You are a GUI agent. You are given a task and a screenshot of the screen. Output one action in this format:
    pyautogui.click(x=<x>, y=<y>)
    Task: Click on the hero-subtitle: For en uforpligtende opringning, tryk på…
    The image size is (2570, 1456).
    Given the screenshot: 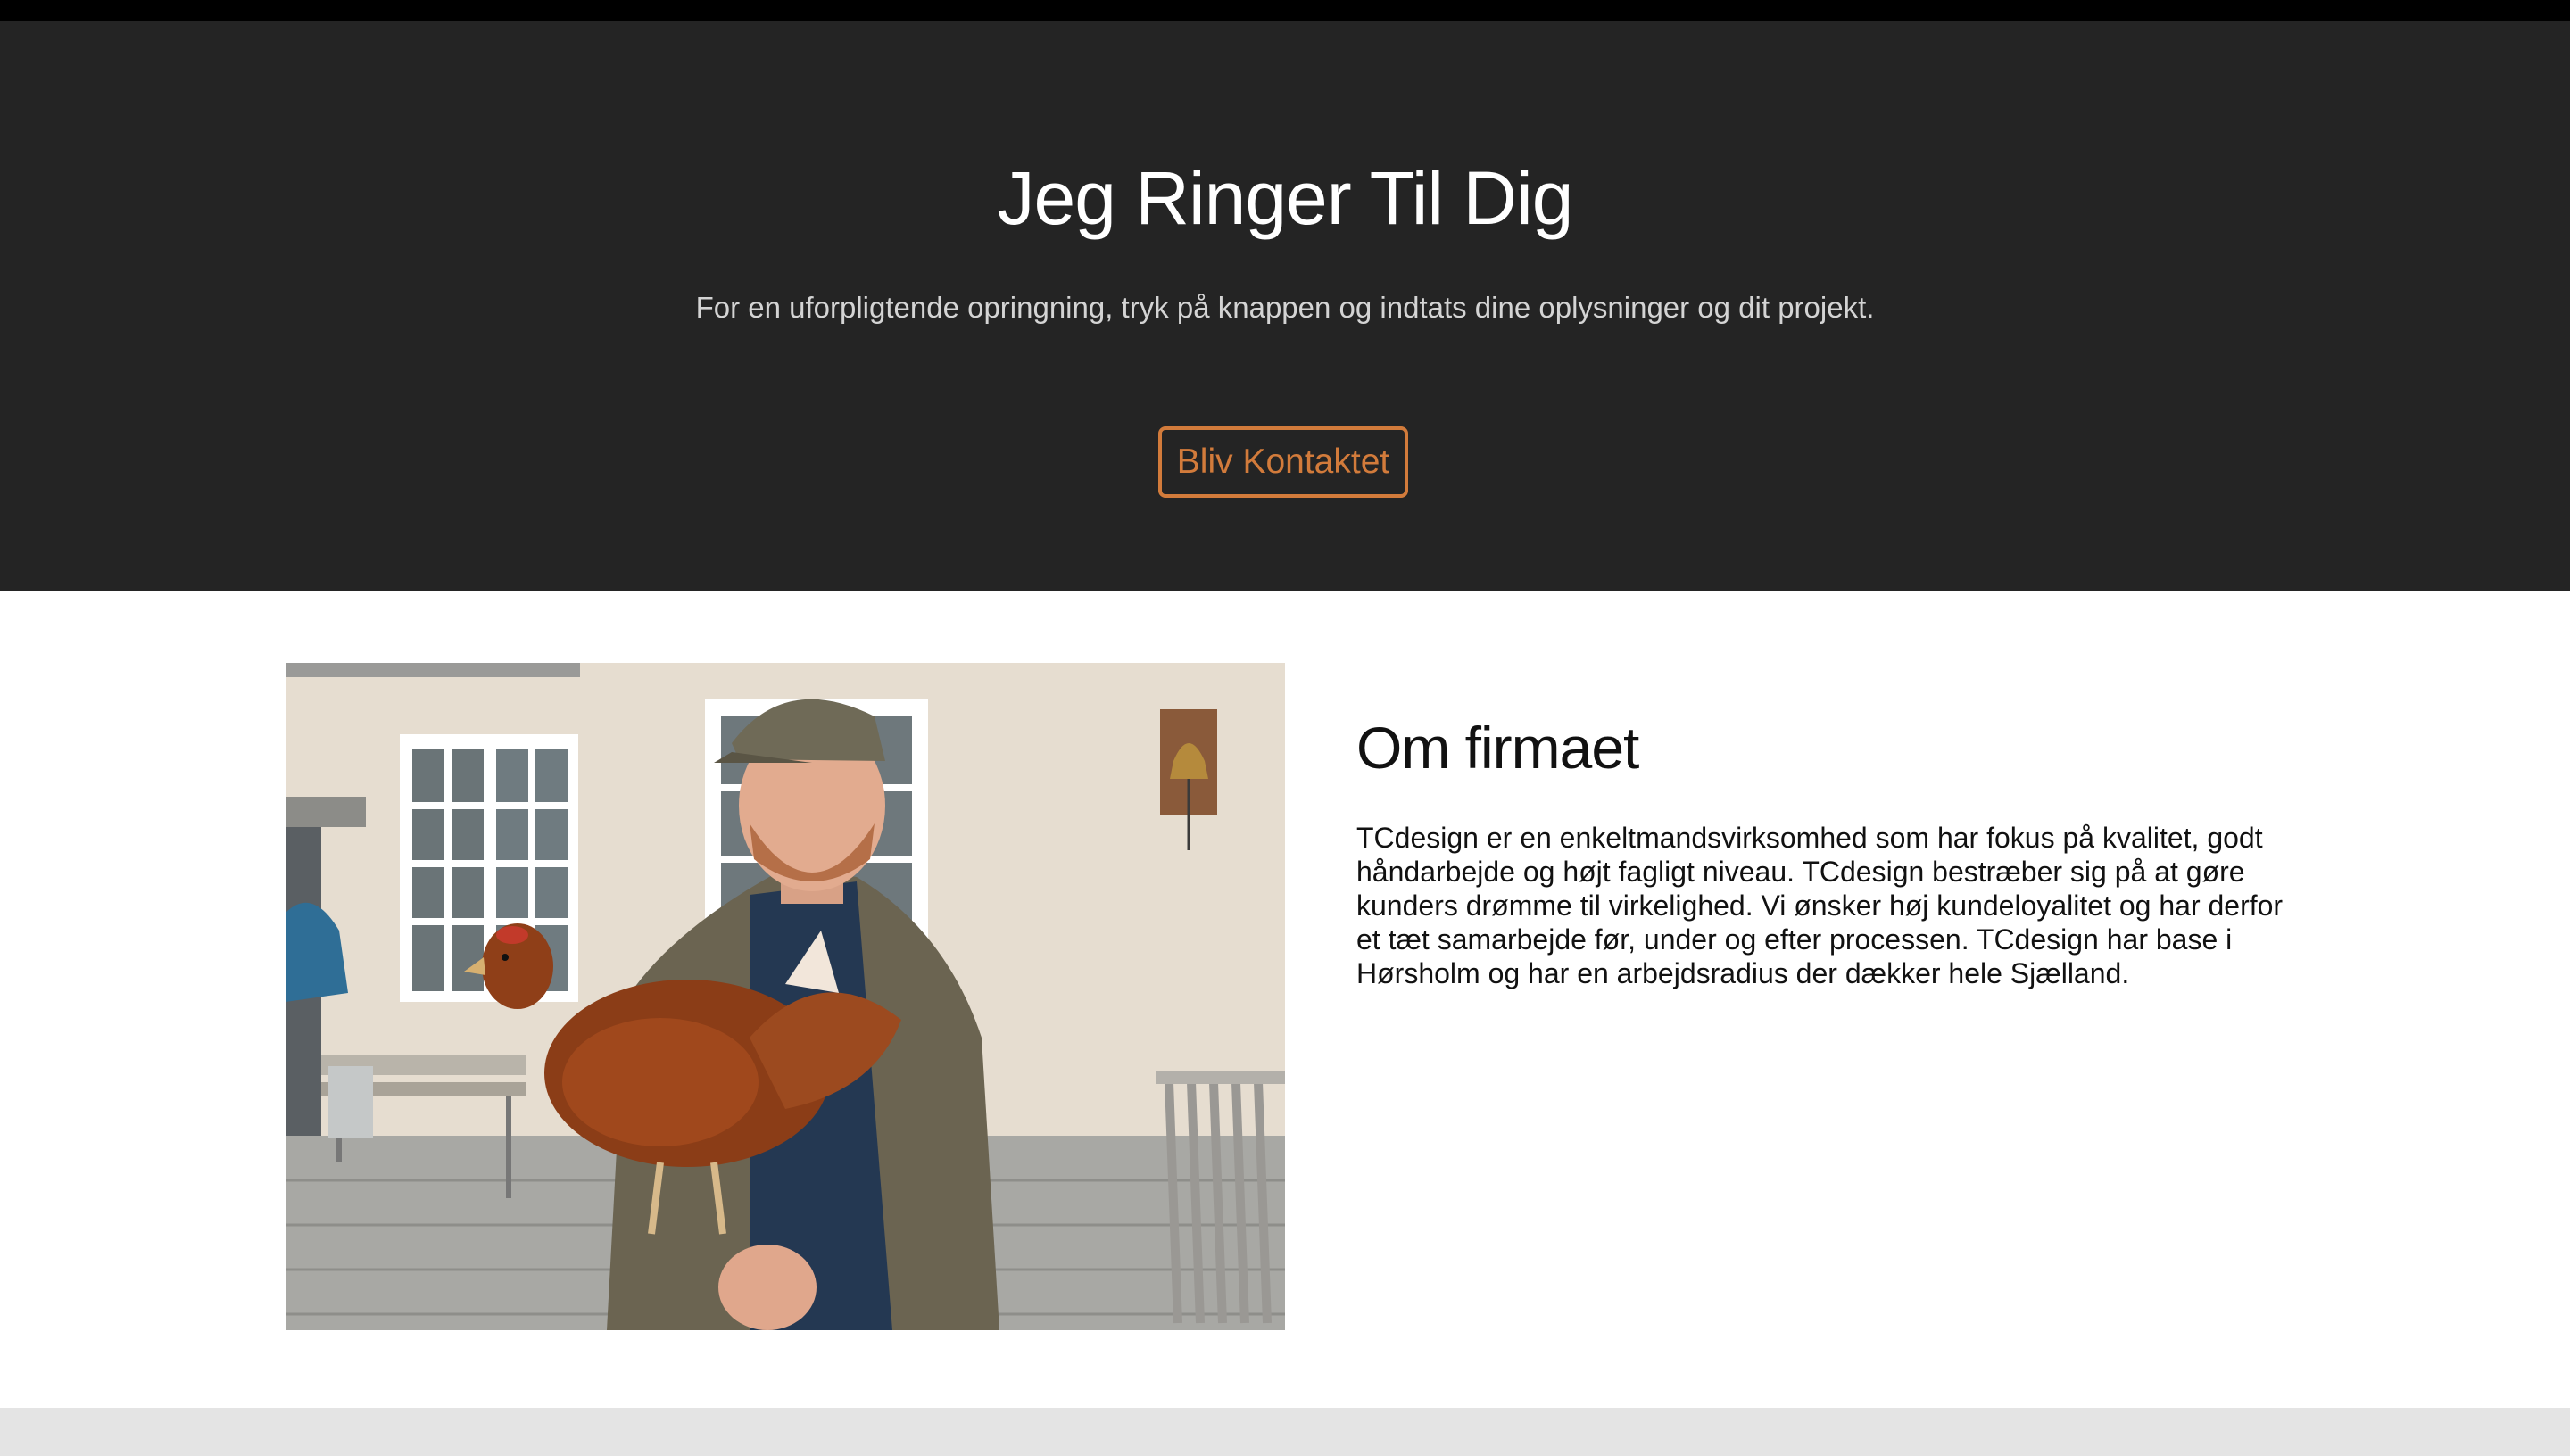 What is the action you would take?
    pyautogui.click(x=1285, y=308)
    